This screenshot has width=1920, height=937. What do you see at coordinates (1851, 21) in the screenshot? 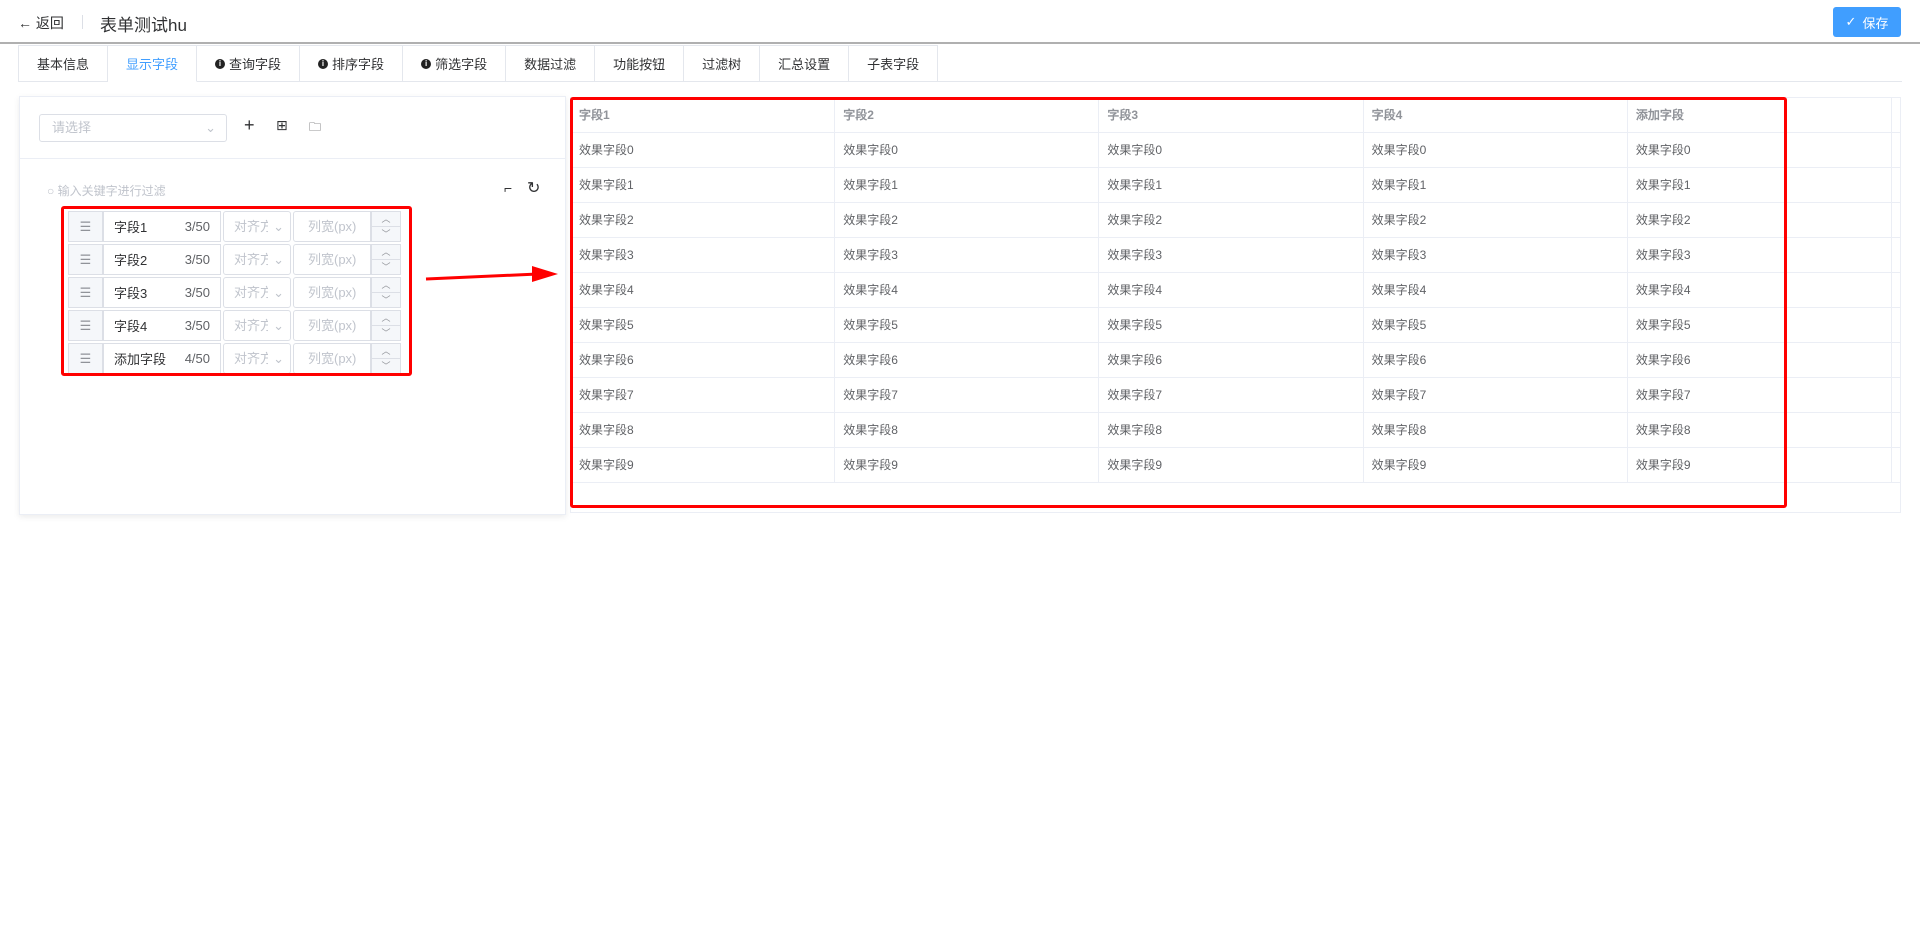
I see `check-icon: ✓` at bounding box center [1851, 21].